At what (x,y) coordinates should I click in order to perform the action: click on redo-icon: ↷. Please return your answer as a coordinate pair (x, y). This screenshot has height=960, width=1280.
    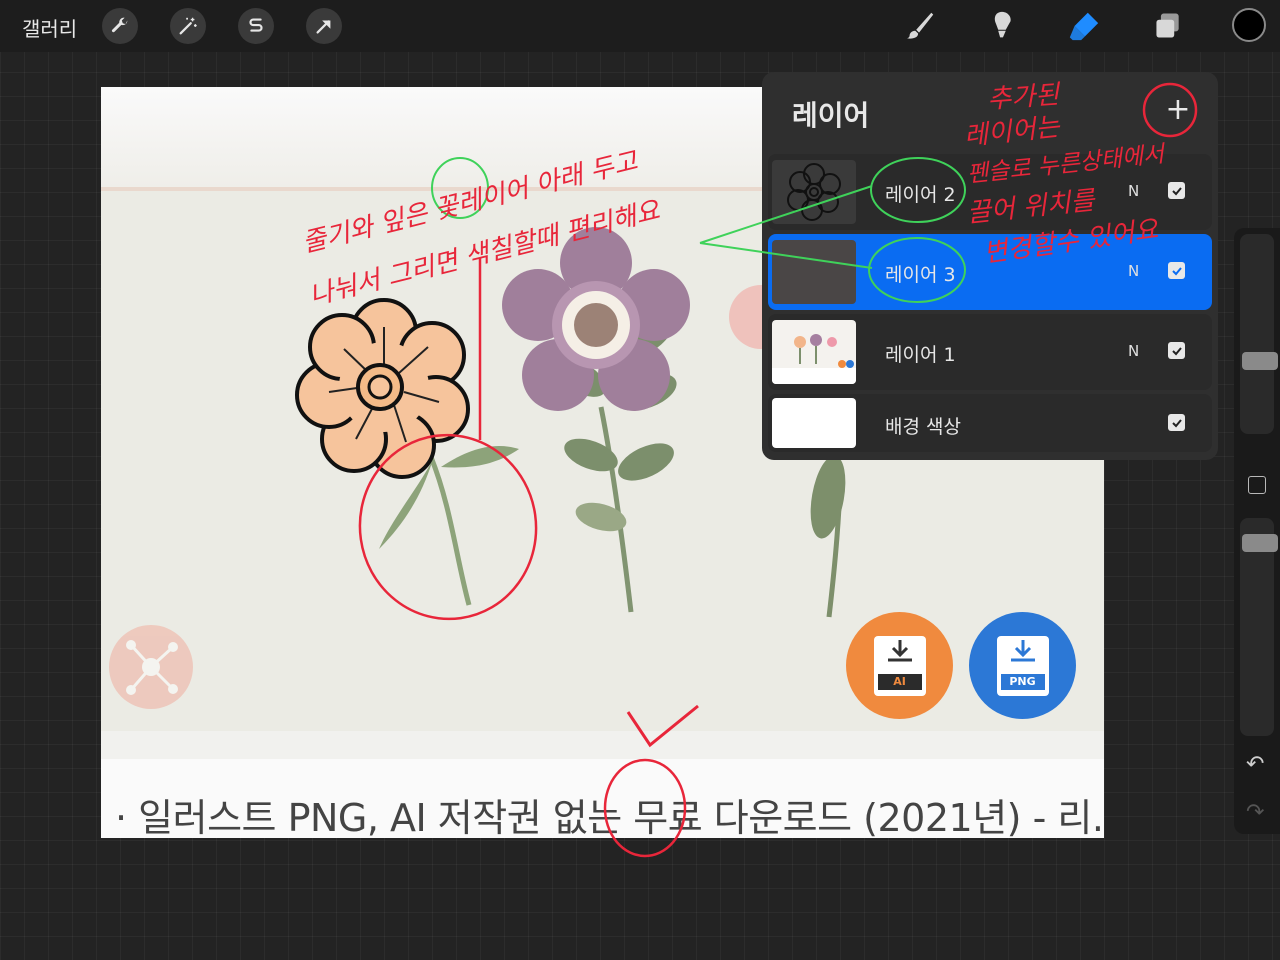
    Looking at the image, I should click on (1255, 812).